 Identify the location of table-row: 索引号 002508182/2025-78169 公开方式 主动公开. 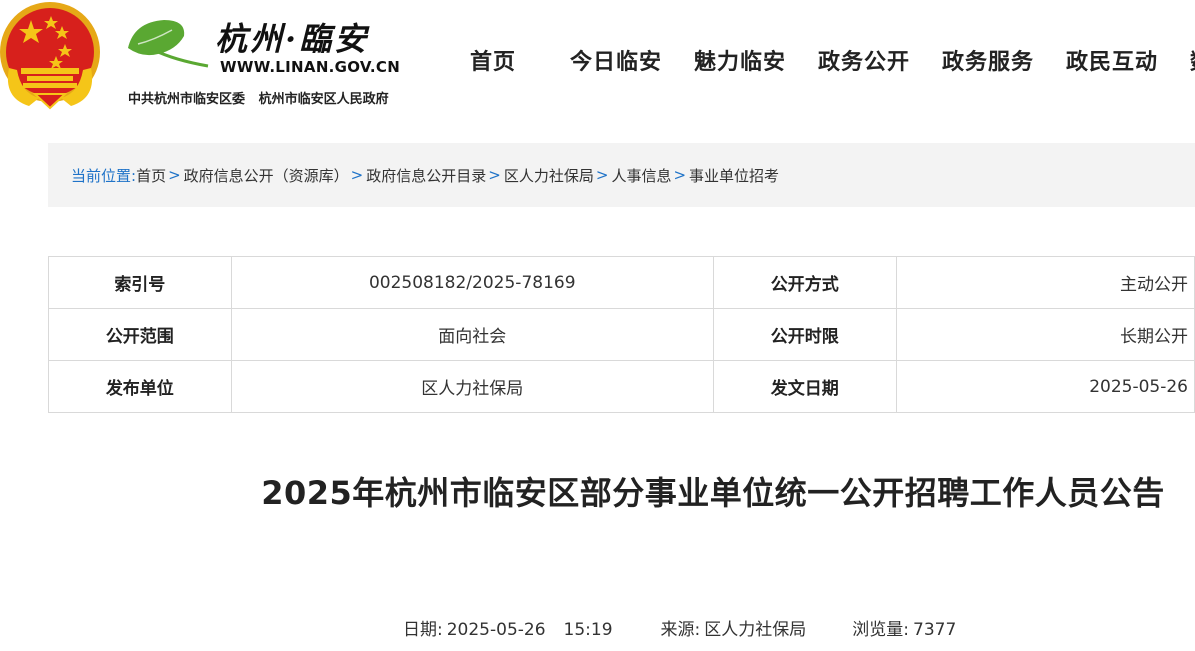
(621, 282).